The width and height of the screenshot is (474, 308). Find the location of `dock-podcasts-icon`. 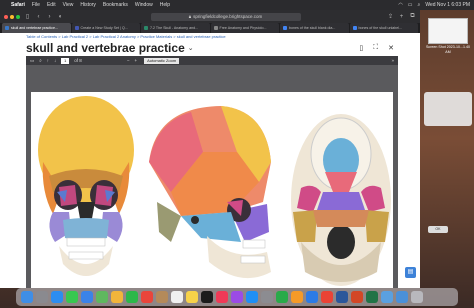

dock-podcasts-icon is located at coordinates (237, 297).